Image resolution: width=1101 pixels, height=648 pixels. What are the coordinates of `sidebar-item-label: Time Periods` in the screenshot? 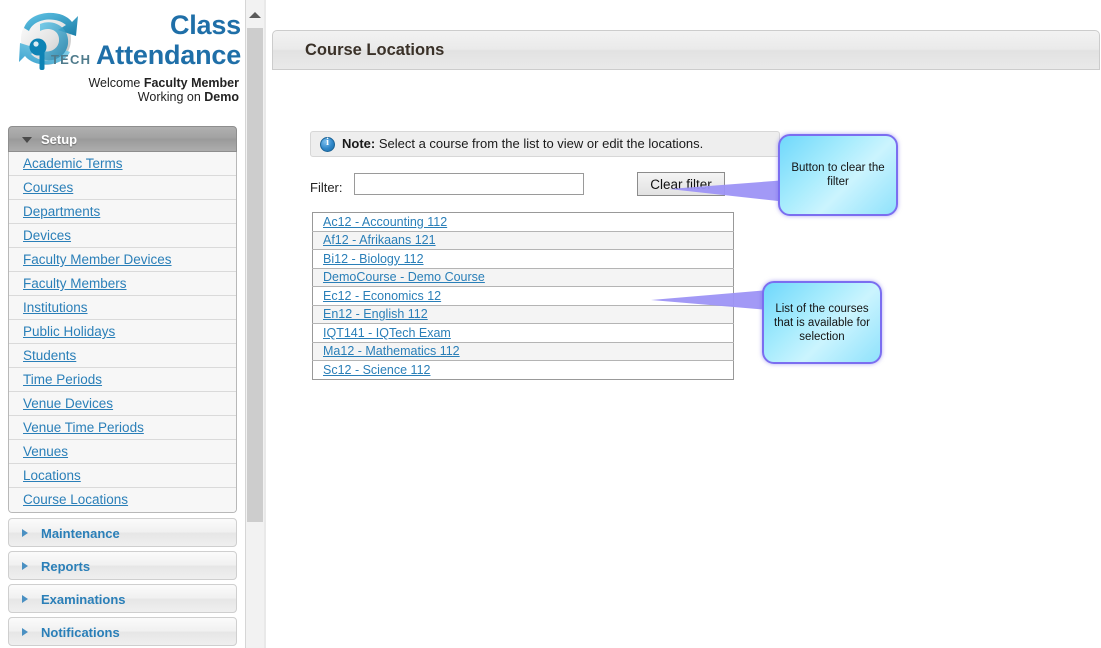 It's located at (62, 379).